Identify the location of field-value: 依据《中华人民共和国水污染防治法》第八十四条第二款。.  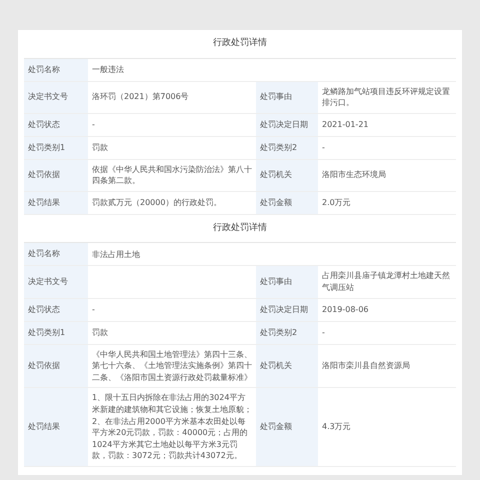
(172, 176).